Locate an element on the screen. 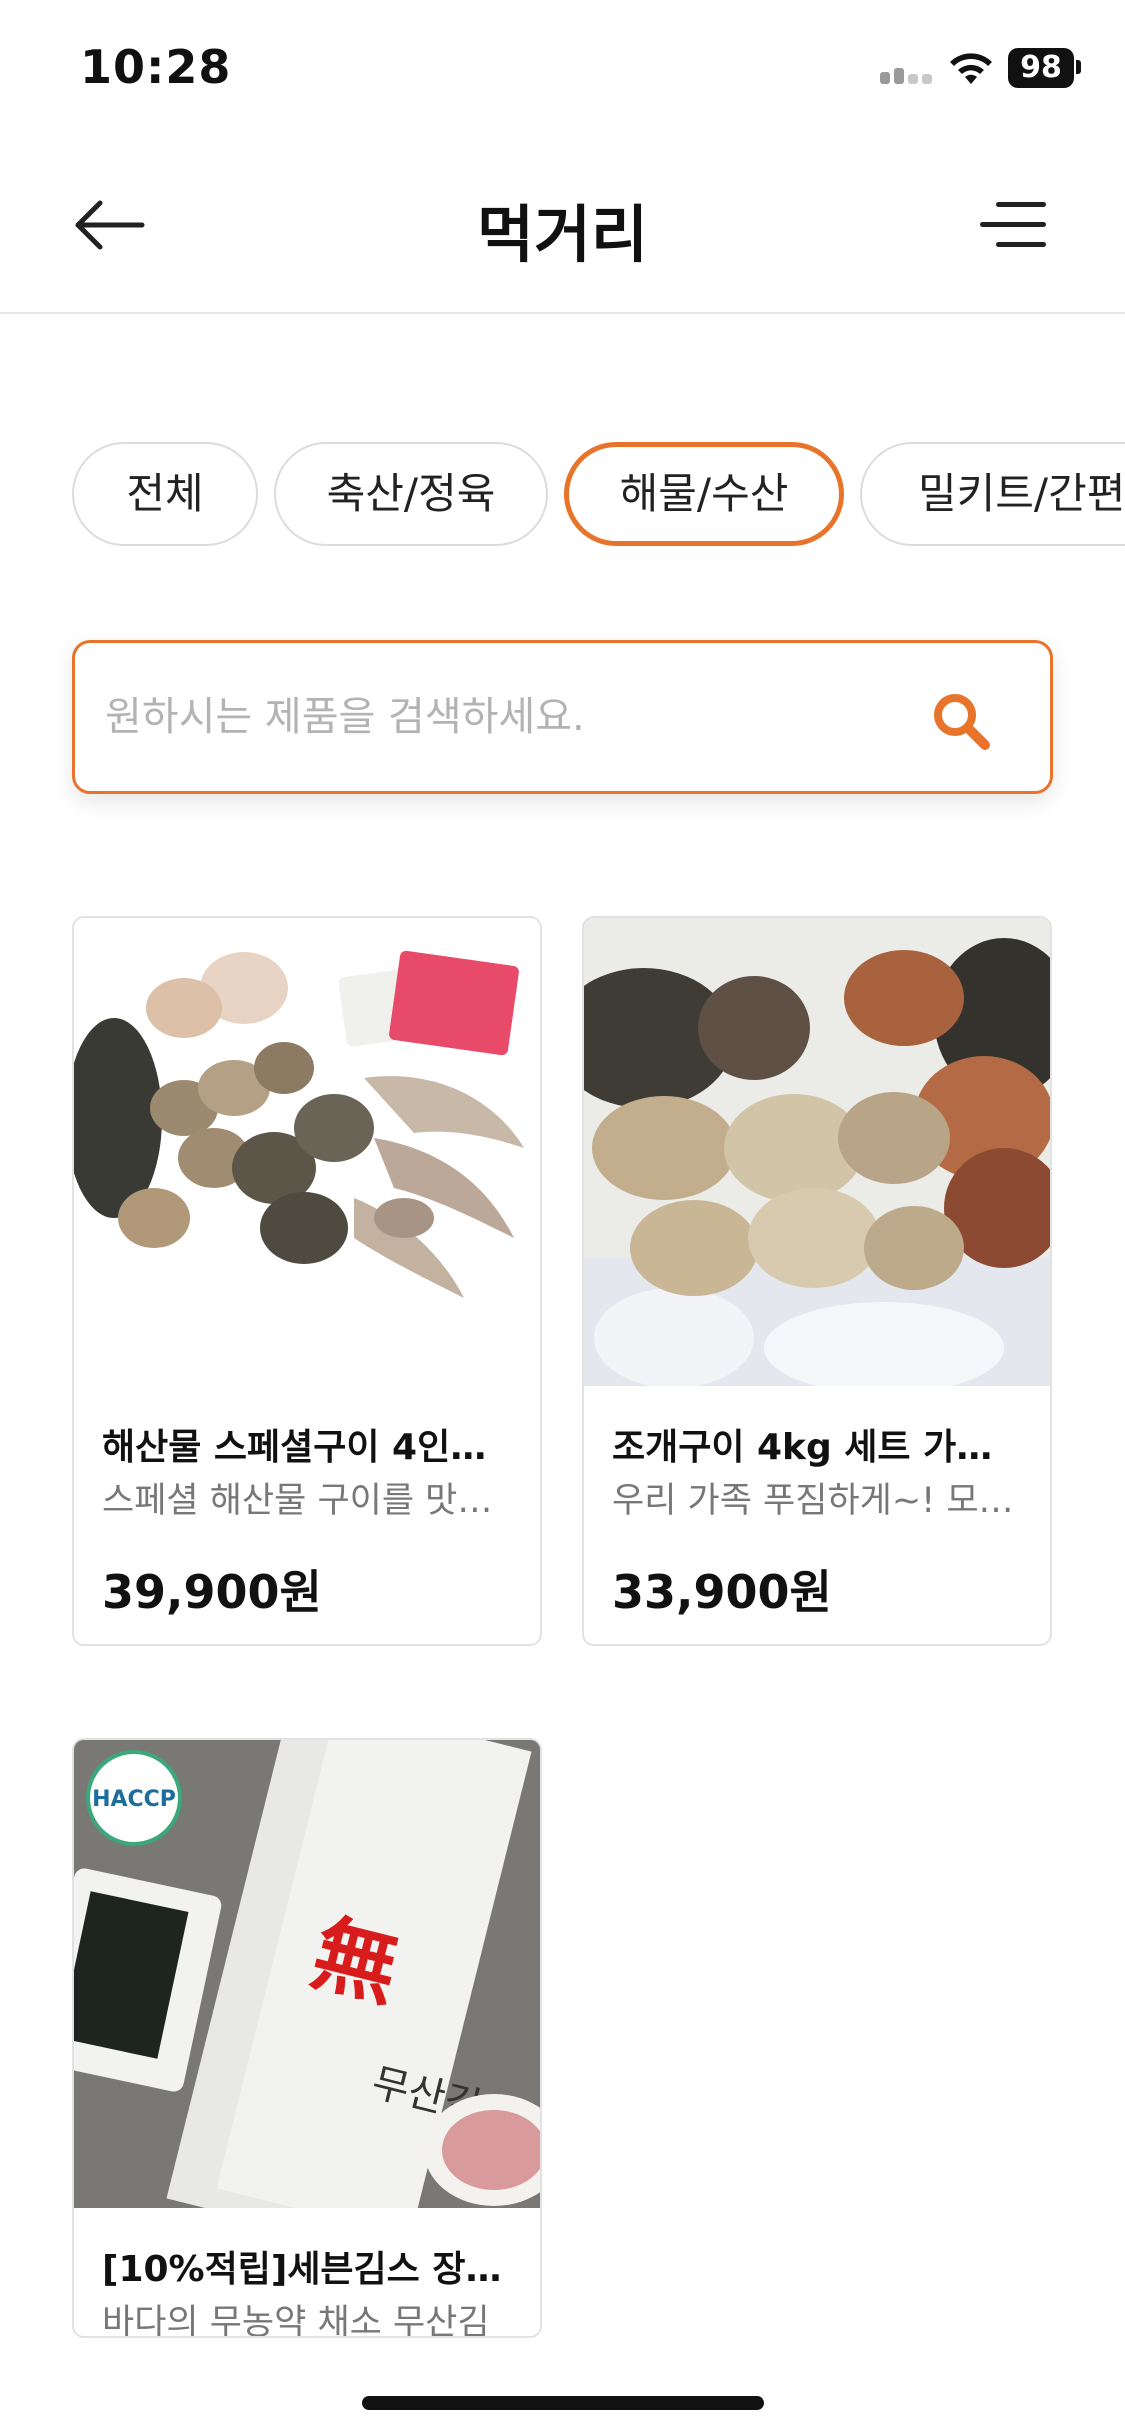 This screenshot has width=1125, height=2436. top-app-bar: 먹거리 is located at coordinates (562, 227).